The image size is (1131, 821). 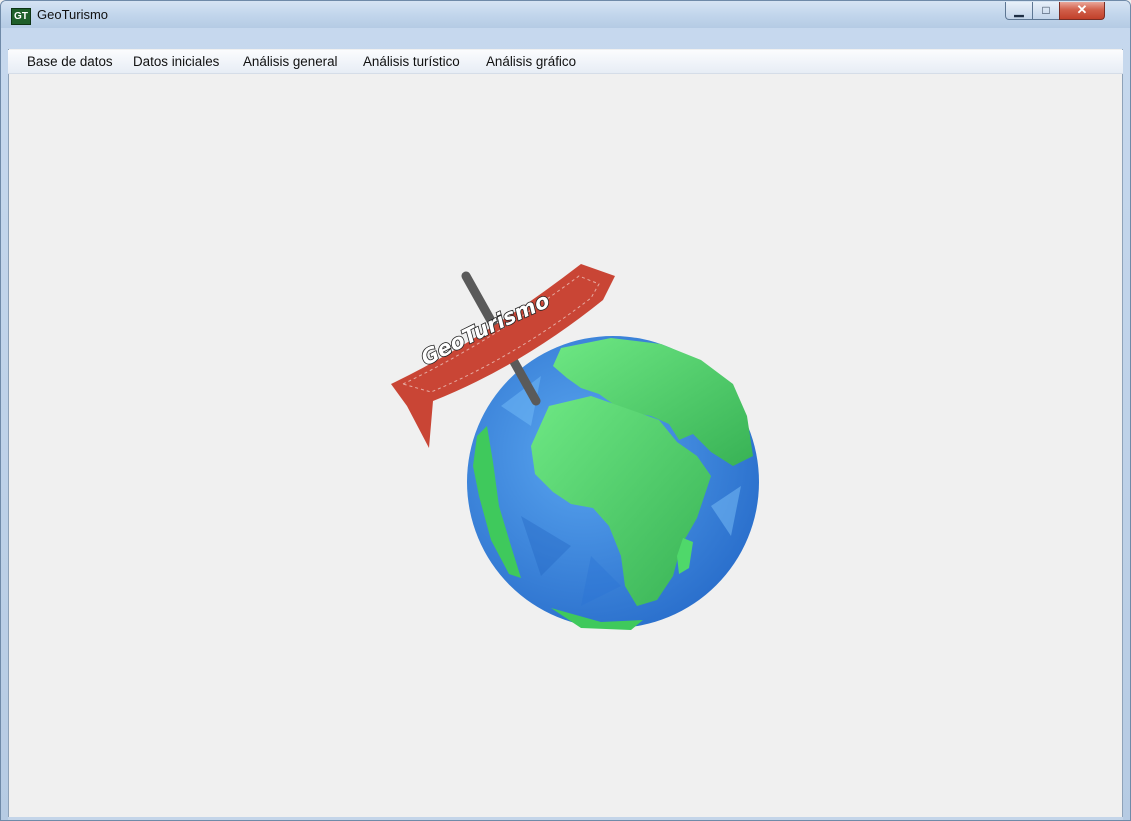 I want to click on minimize-icon: ▁, so click(x=1019, y=10).